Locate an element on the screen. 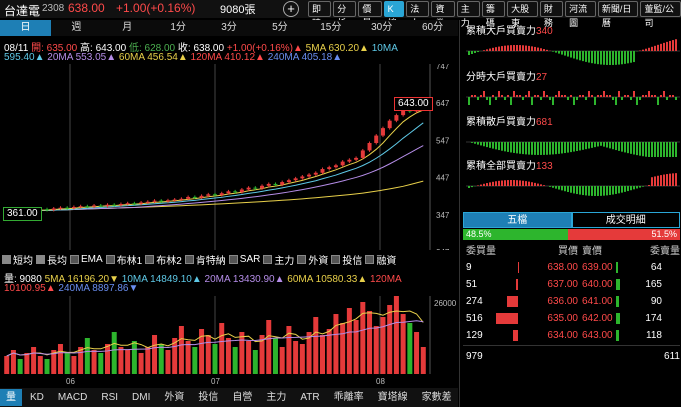 The height and width of the screenshot is (407, 681). indicator-tab-2: MACD is located at coordinates (72, 397).